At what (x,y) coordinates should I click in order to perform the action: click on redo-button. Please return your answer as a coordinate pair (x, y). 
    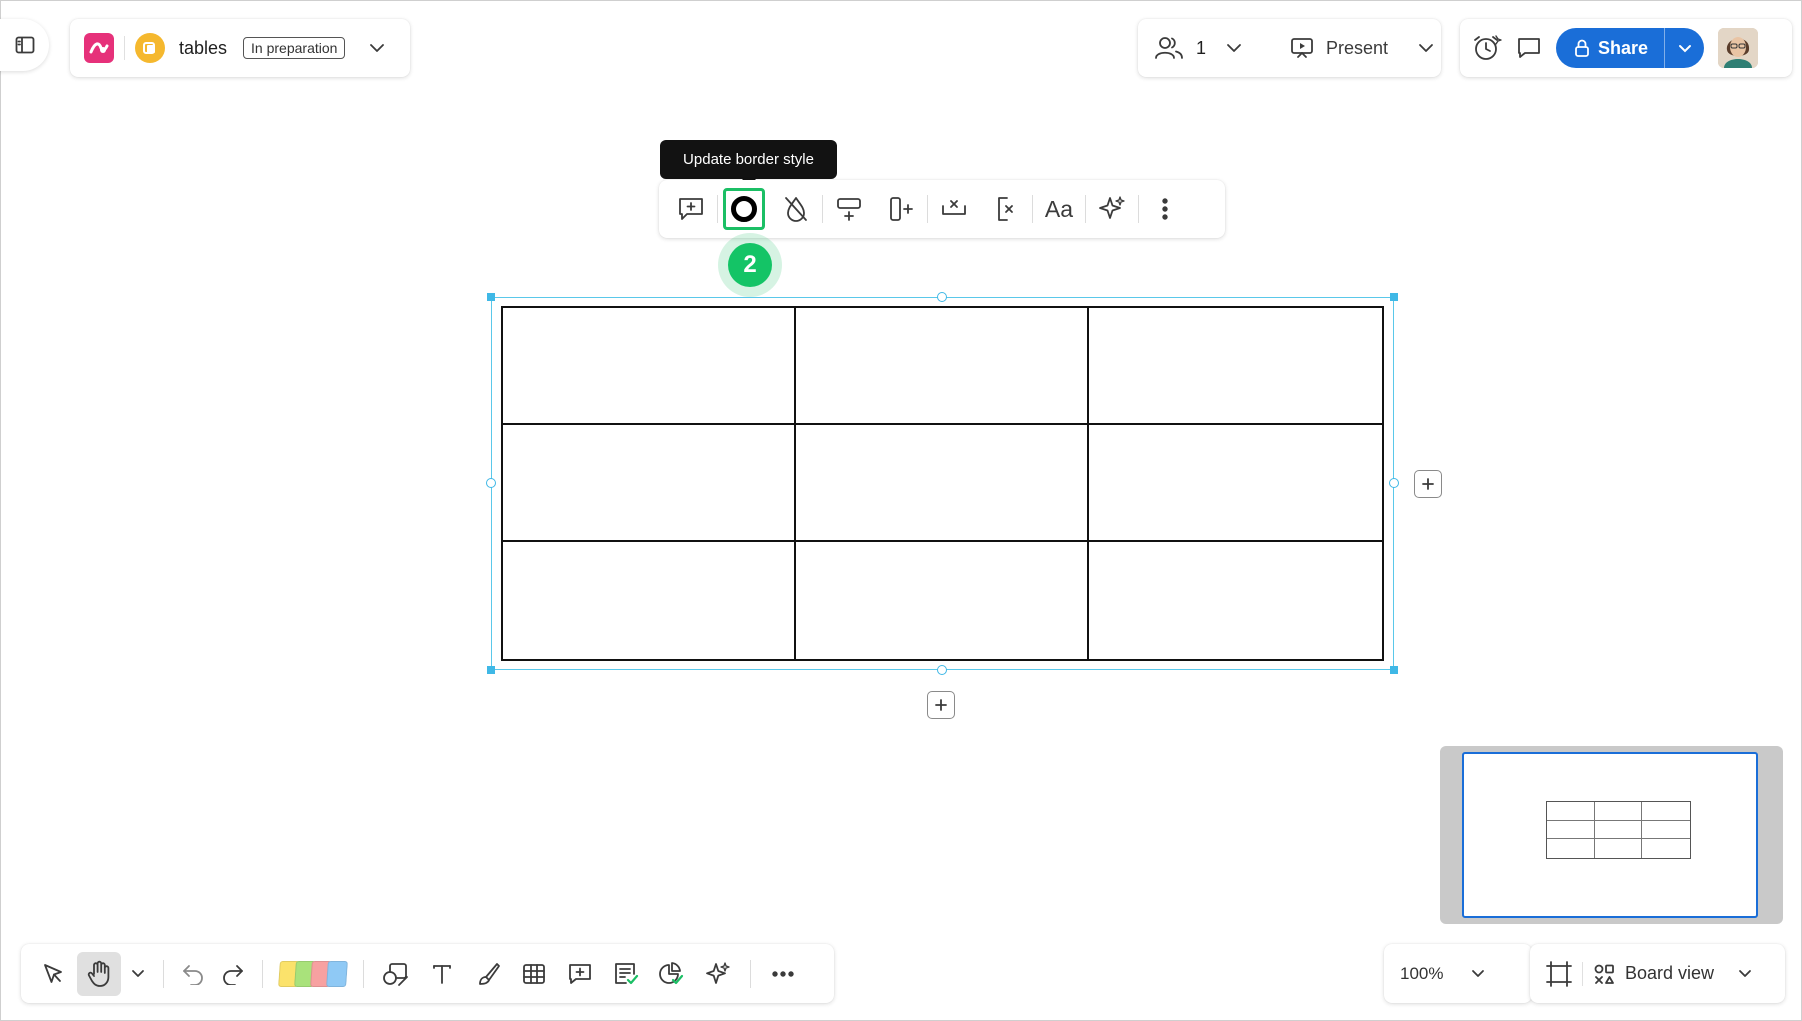
    Looking at the image, I should click on (233, 974).